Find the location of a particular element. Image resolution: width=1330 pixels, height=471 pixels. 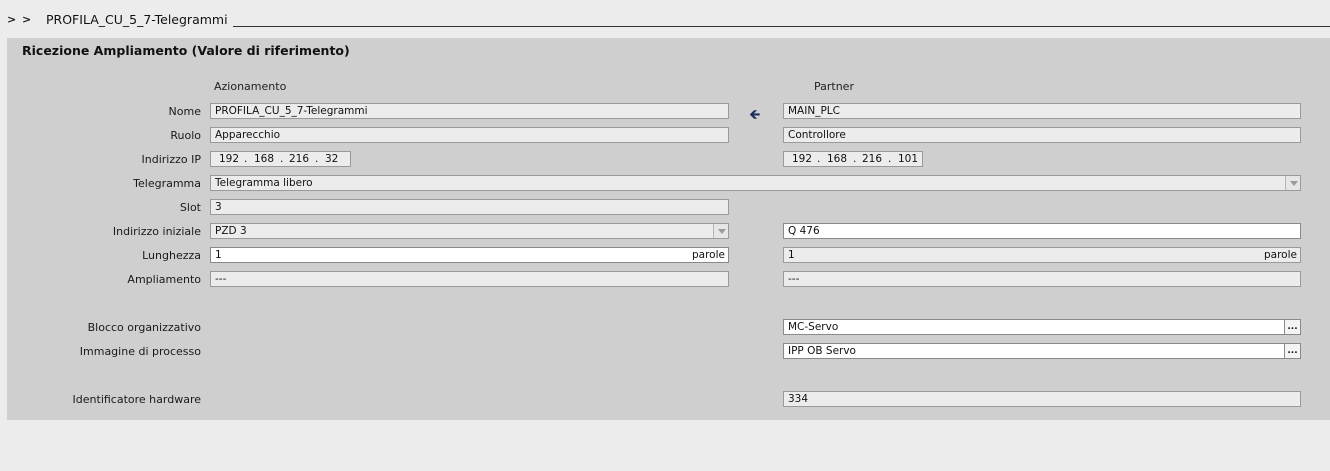

hw-id-label: Identificatore hardware is located at coordinates (136, 399).